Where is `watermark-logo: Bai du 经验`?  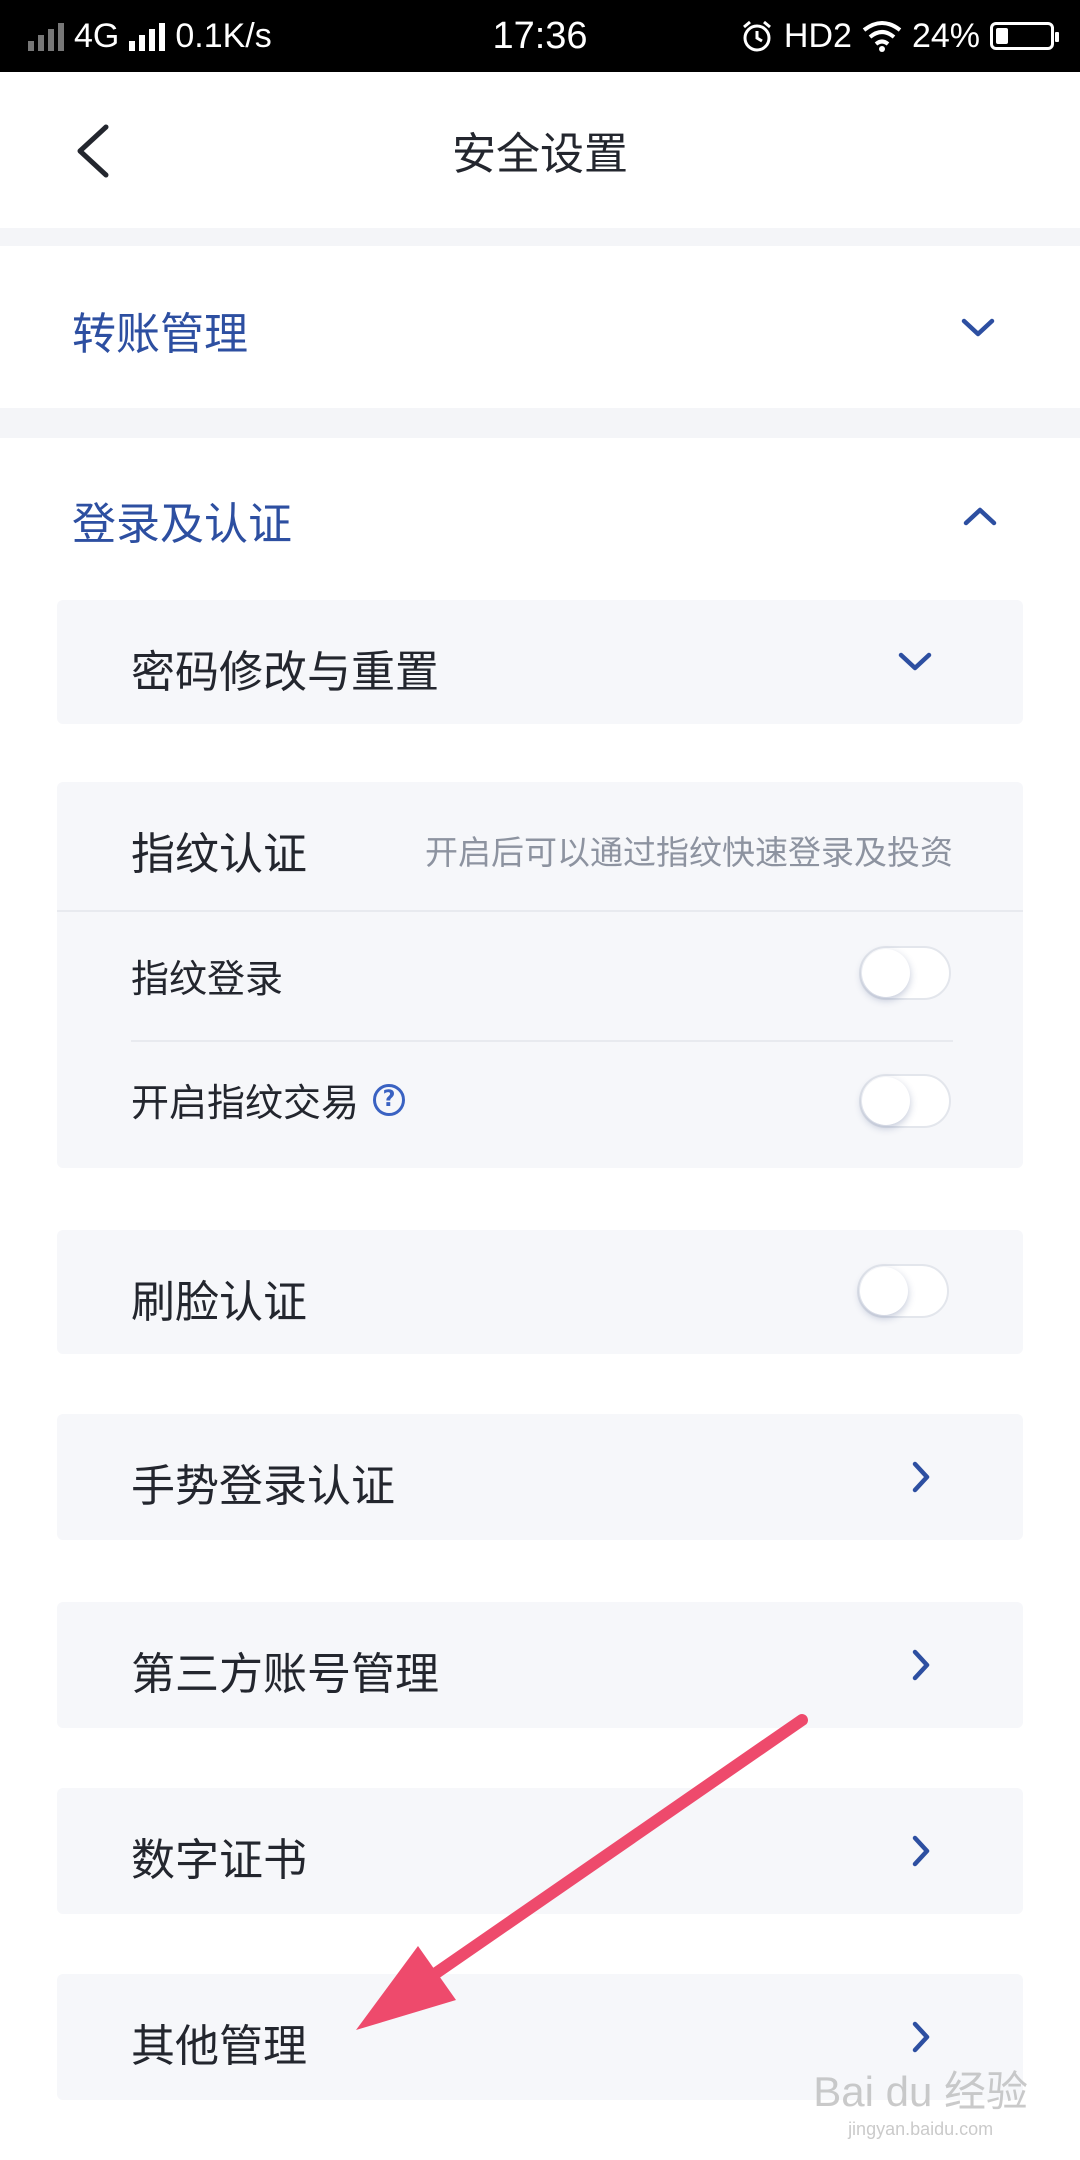 watermark-logo: Bai du 经验 is located at coordinates (920, 2091).